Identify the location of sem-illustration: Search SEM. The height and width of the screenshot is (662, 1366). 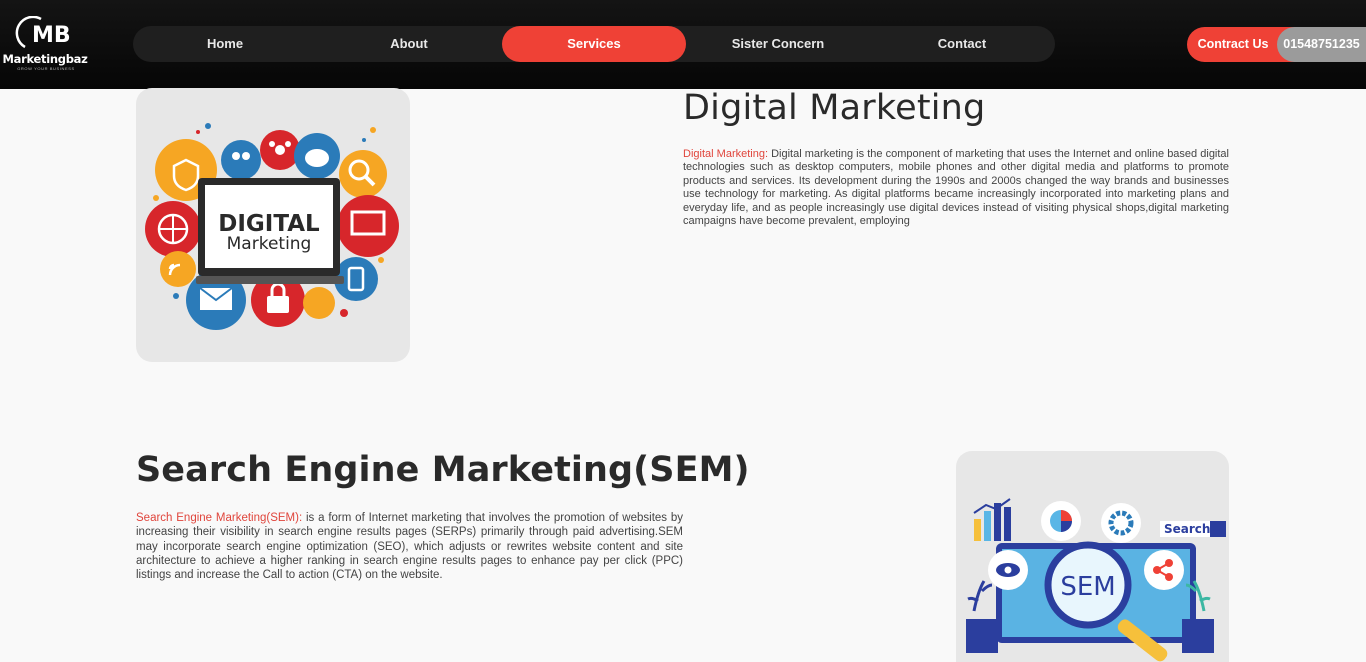
(1096, 580).